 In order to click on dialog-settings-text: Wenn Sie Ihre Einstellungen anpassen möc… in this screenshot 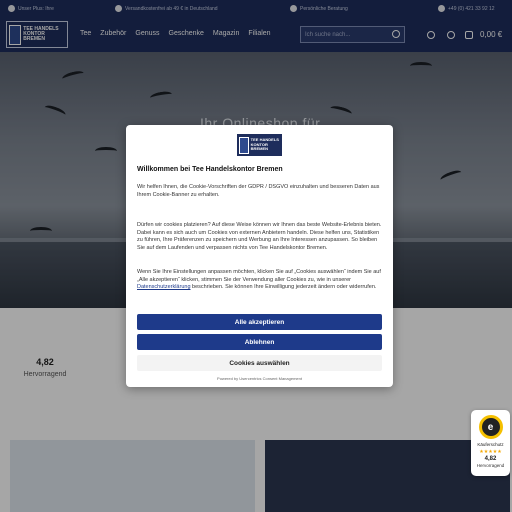, I will do `click(260, 280)`.